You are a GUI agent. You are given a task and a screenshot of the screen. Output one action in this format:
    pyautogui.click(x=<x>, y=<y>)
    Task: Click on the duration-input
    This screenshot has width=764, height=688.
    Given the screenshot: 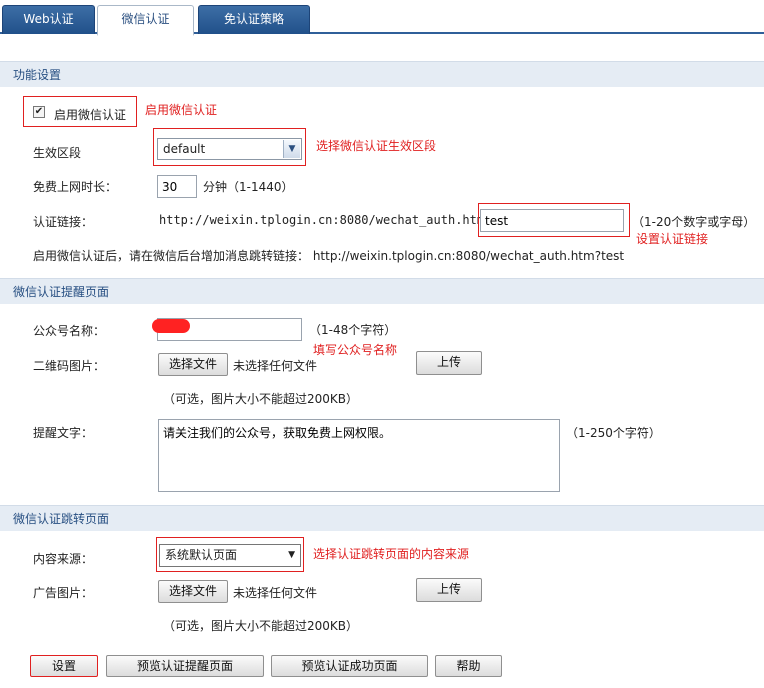 What is the action you would take?
    pyautogui.click(x=177, y=186)
    